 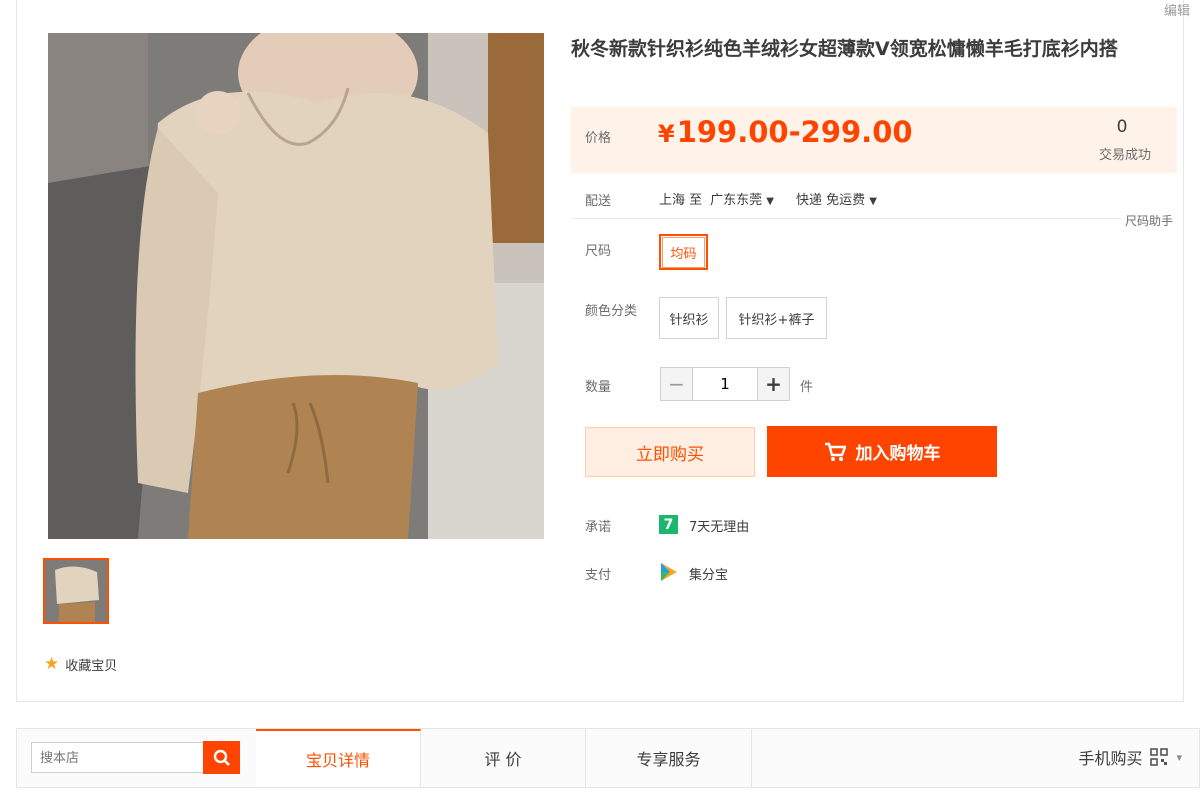 I want to click on product-thumbnail, so click(x=76, y=591).